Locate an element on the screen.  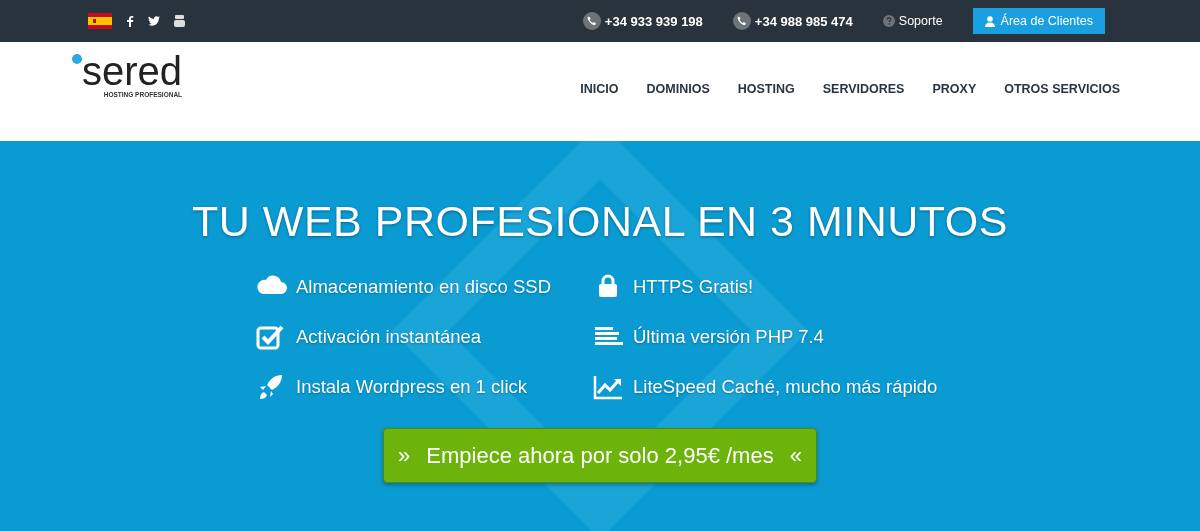
feature-label: HTTPS Gratis! is located at coordinates (693, 287).